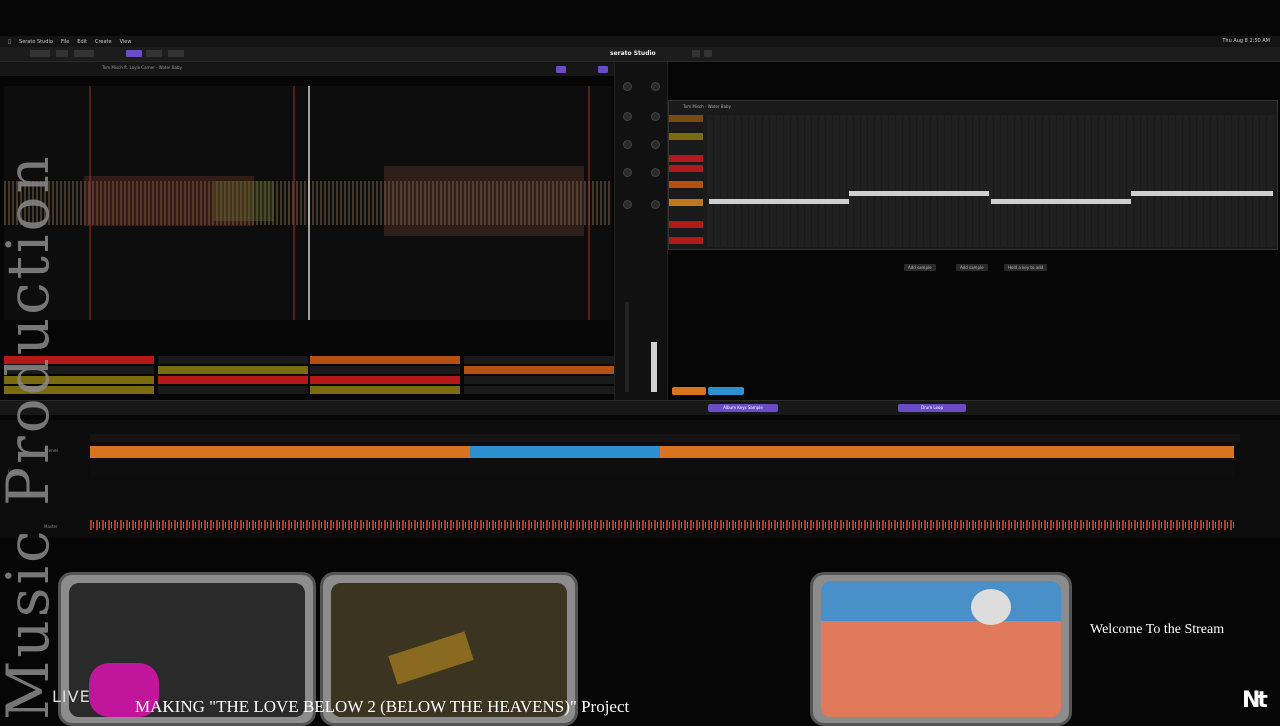 The width and height of the screenshot is (1280, 726). I want to click on anime-screen, so click(941, 649).